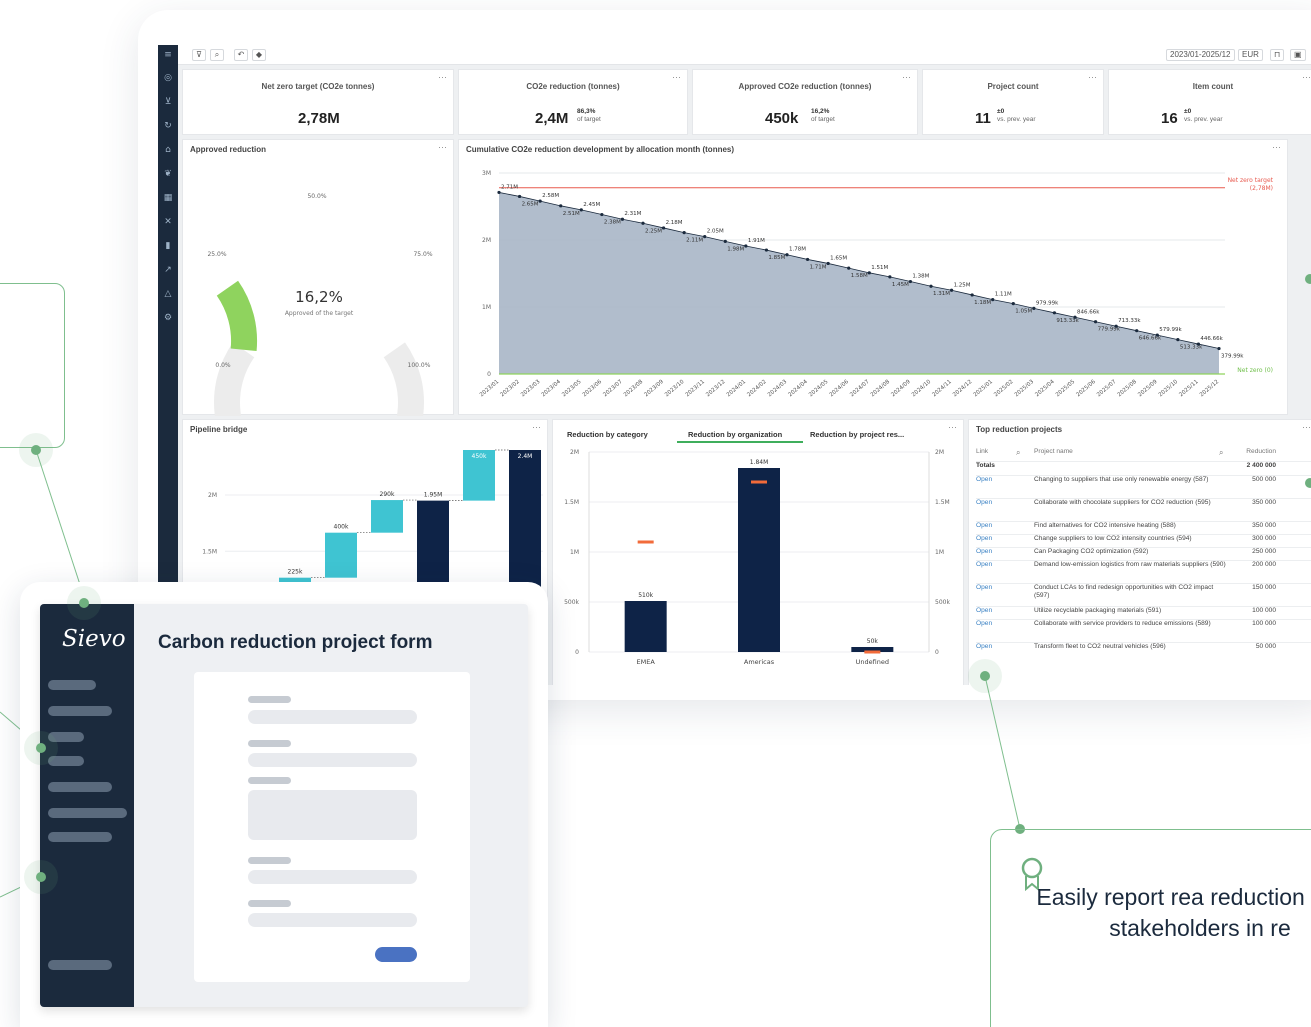 The width and height of the screenshot is (1311, 1027). I want to click on sievo-logo: Sievo, so click(94, 639).